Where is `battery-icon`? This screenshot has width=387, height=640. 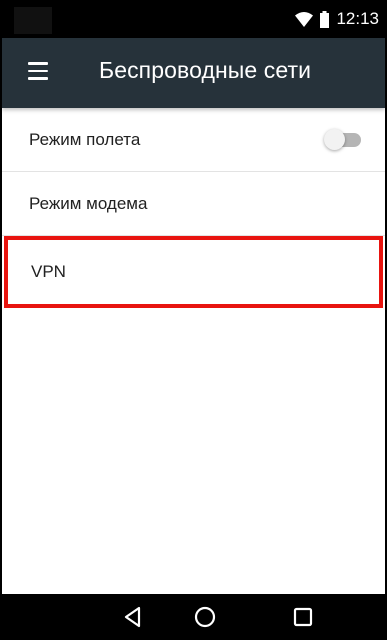
battery-icon is located at coordinates (325, 19).